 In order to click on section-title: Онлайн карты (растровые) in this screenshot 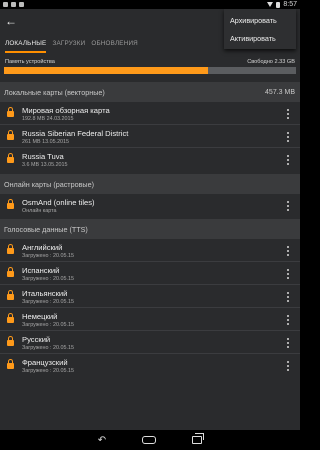, I will do `click(49, 184)`.